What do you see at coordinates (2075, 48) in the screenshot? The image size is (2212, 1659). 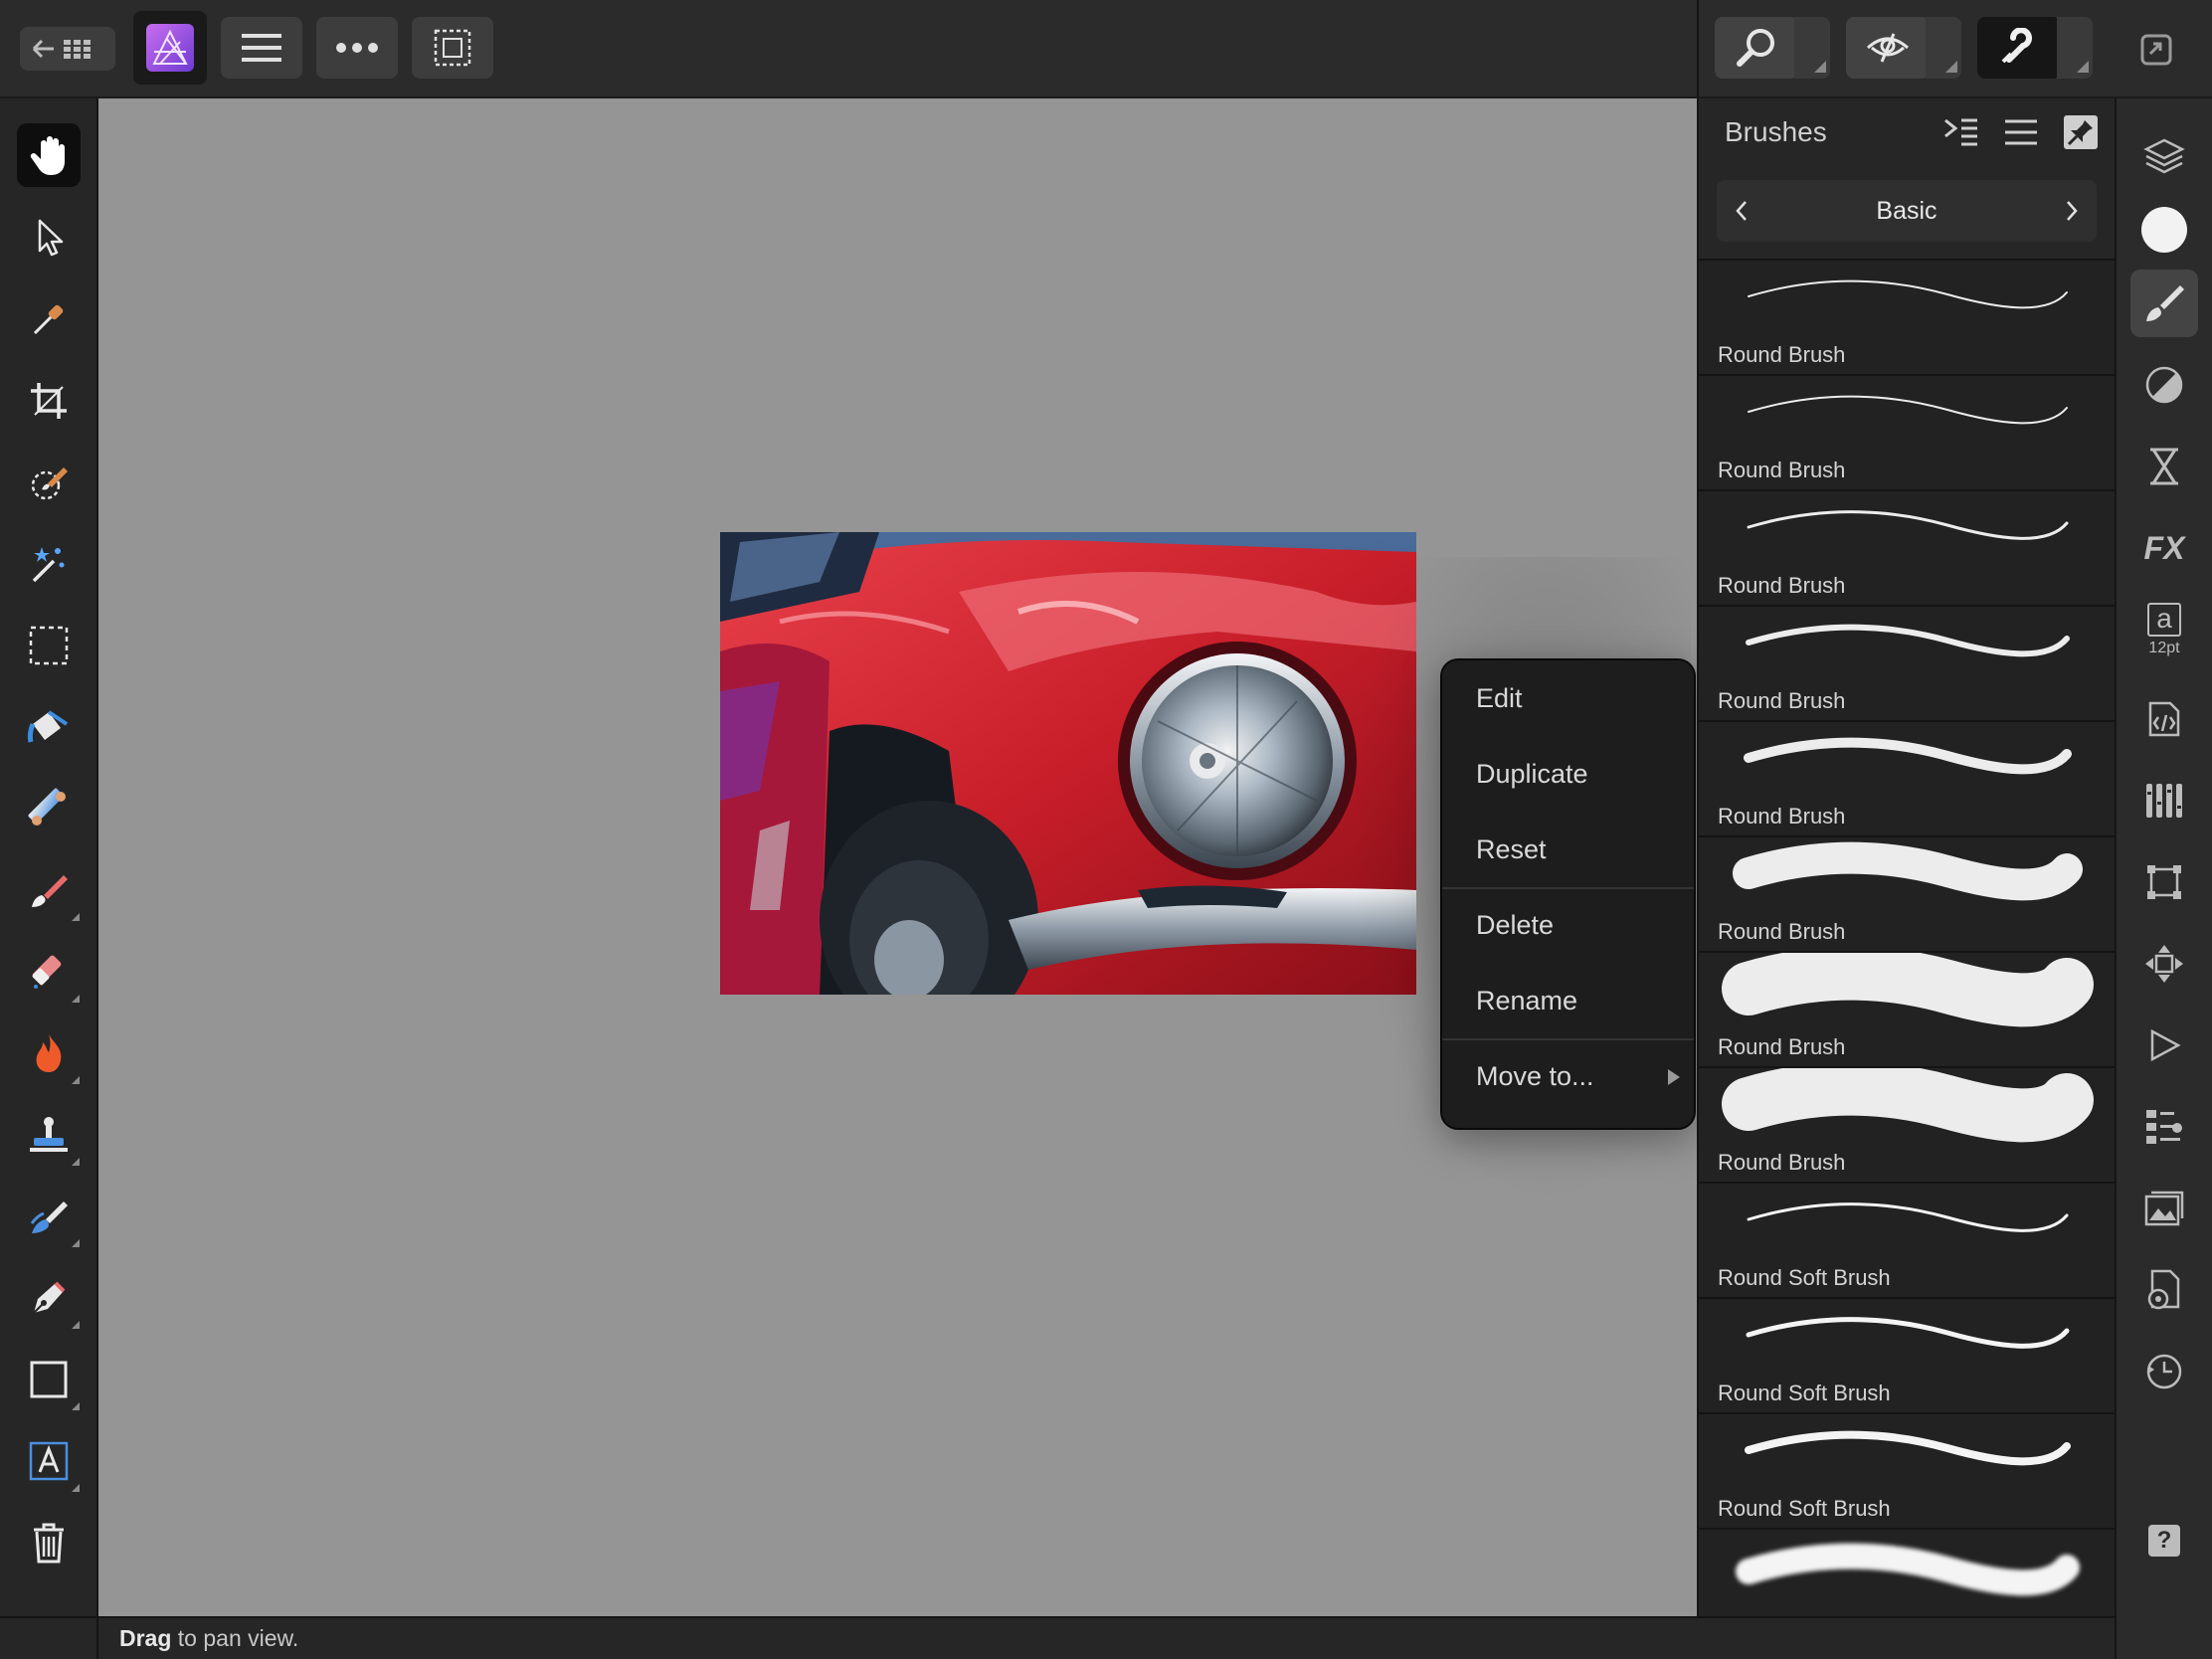 I see `snapping-options` at bounding box center [2075, 48].